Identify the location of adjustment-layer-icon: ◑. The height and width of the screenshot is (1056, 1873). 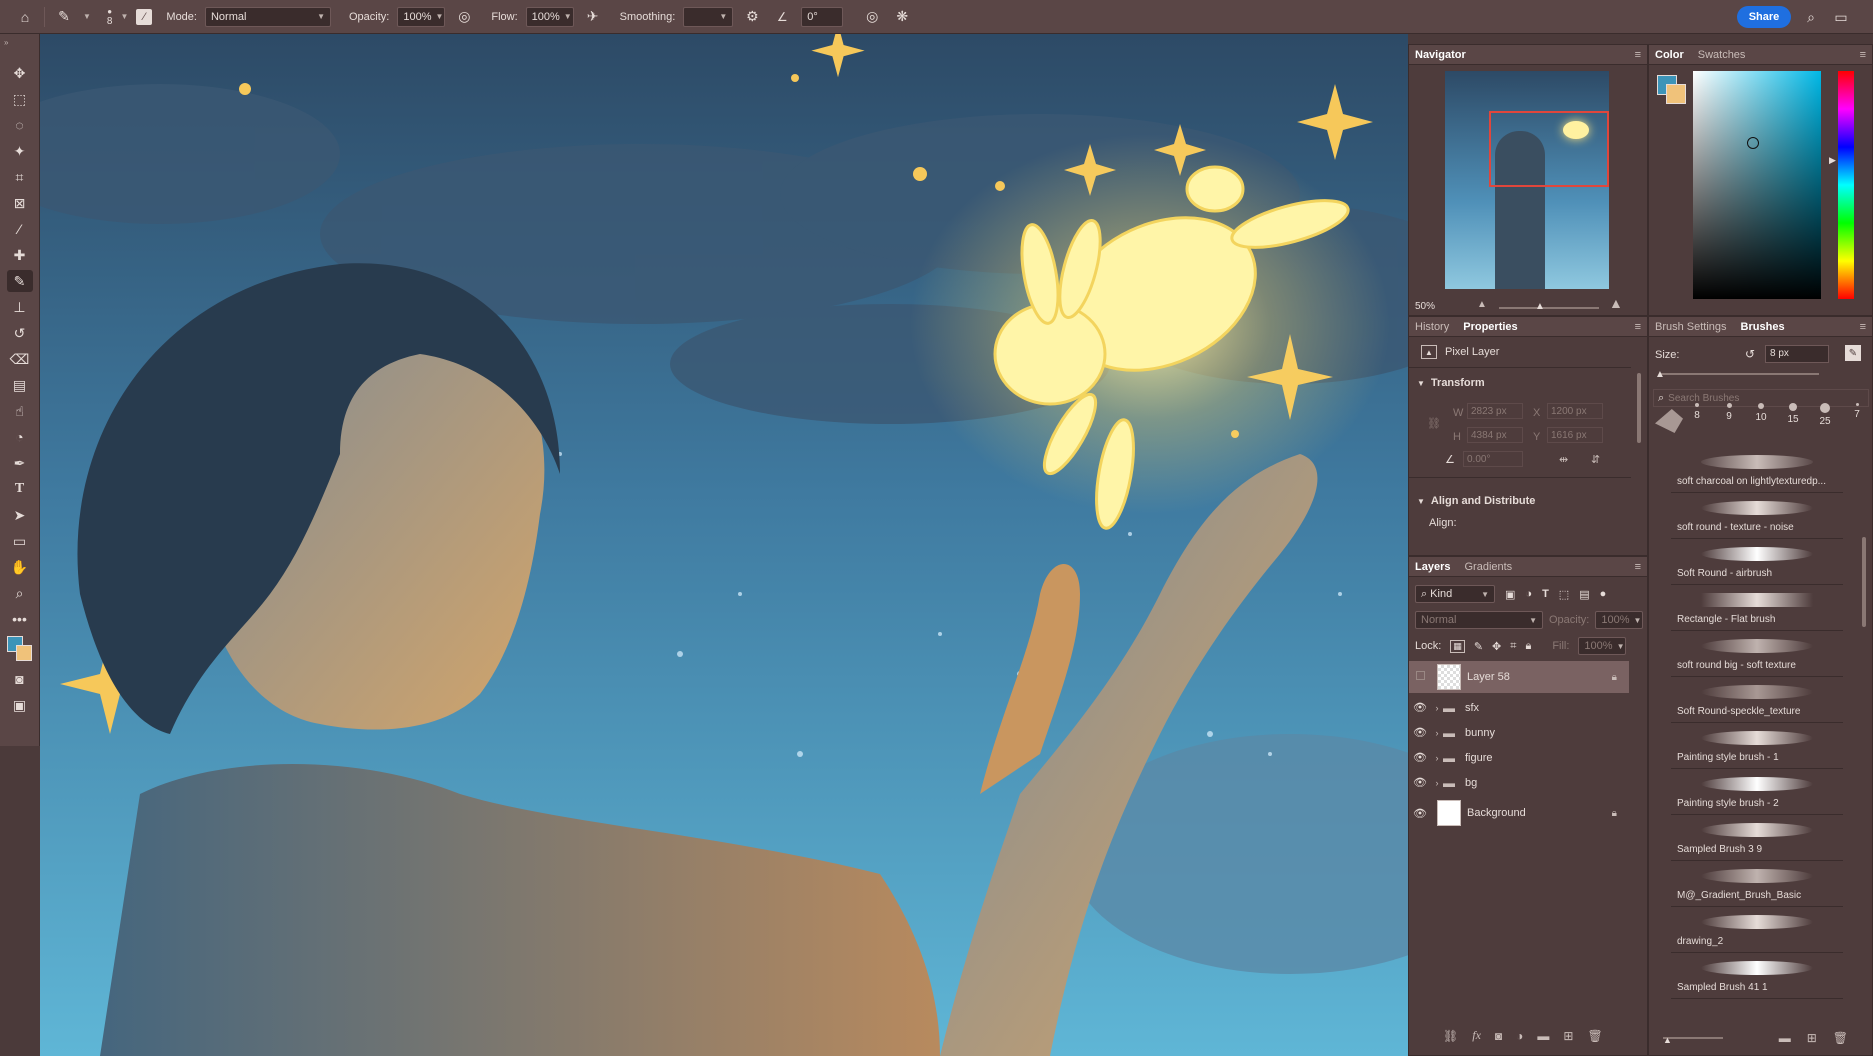
(1519, 1036).